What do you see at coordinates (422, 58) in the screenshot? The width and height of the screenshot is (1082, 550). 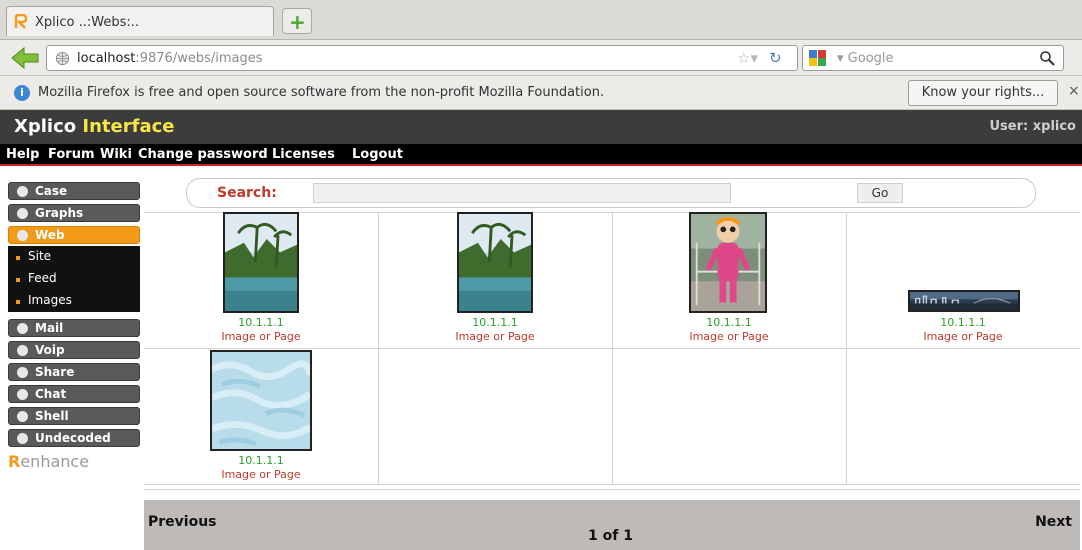 I see `url-bar: localhost:9876/webs/images ☆▾ ↻` at bounding box center [422, 58].